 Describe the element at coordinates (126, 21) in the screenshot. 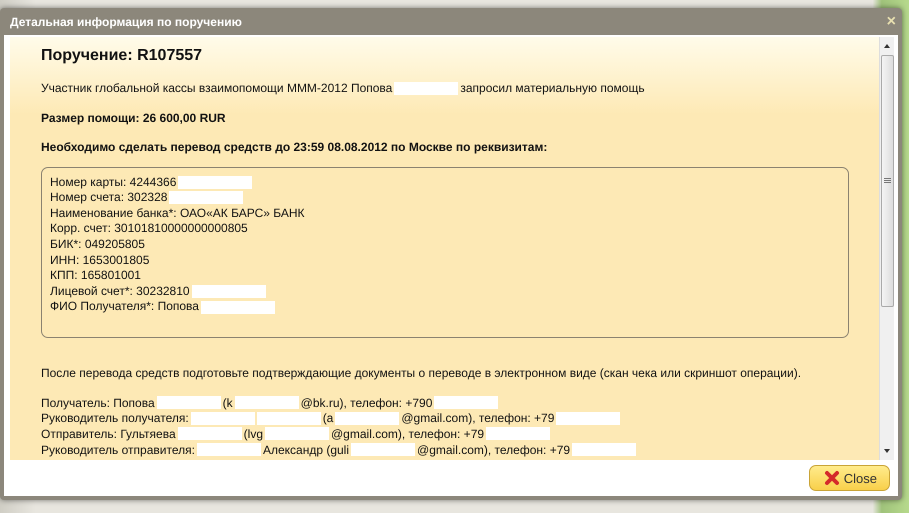

I see `window-title: Детальная информация по поручению` at that location.